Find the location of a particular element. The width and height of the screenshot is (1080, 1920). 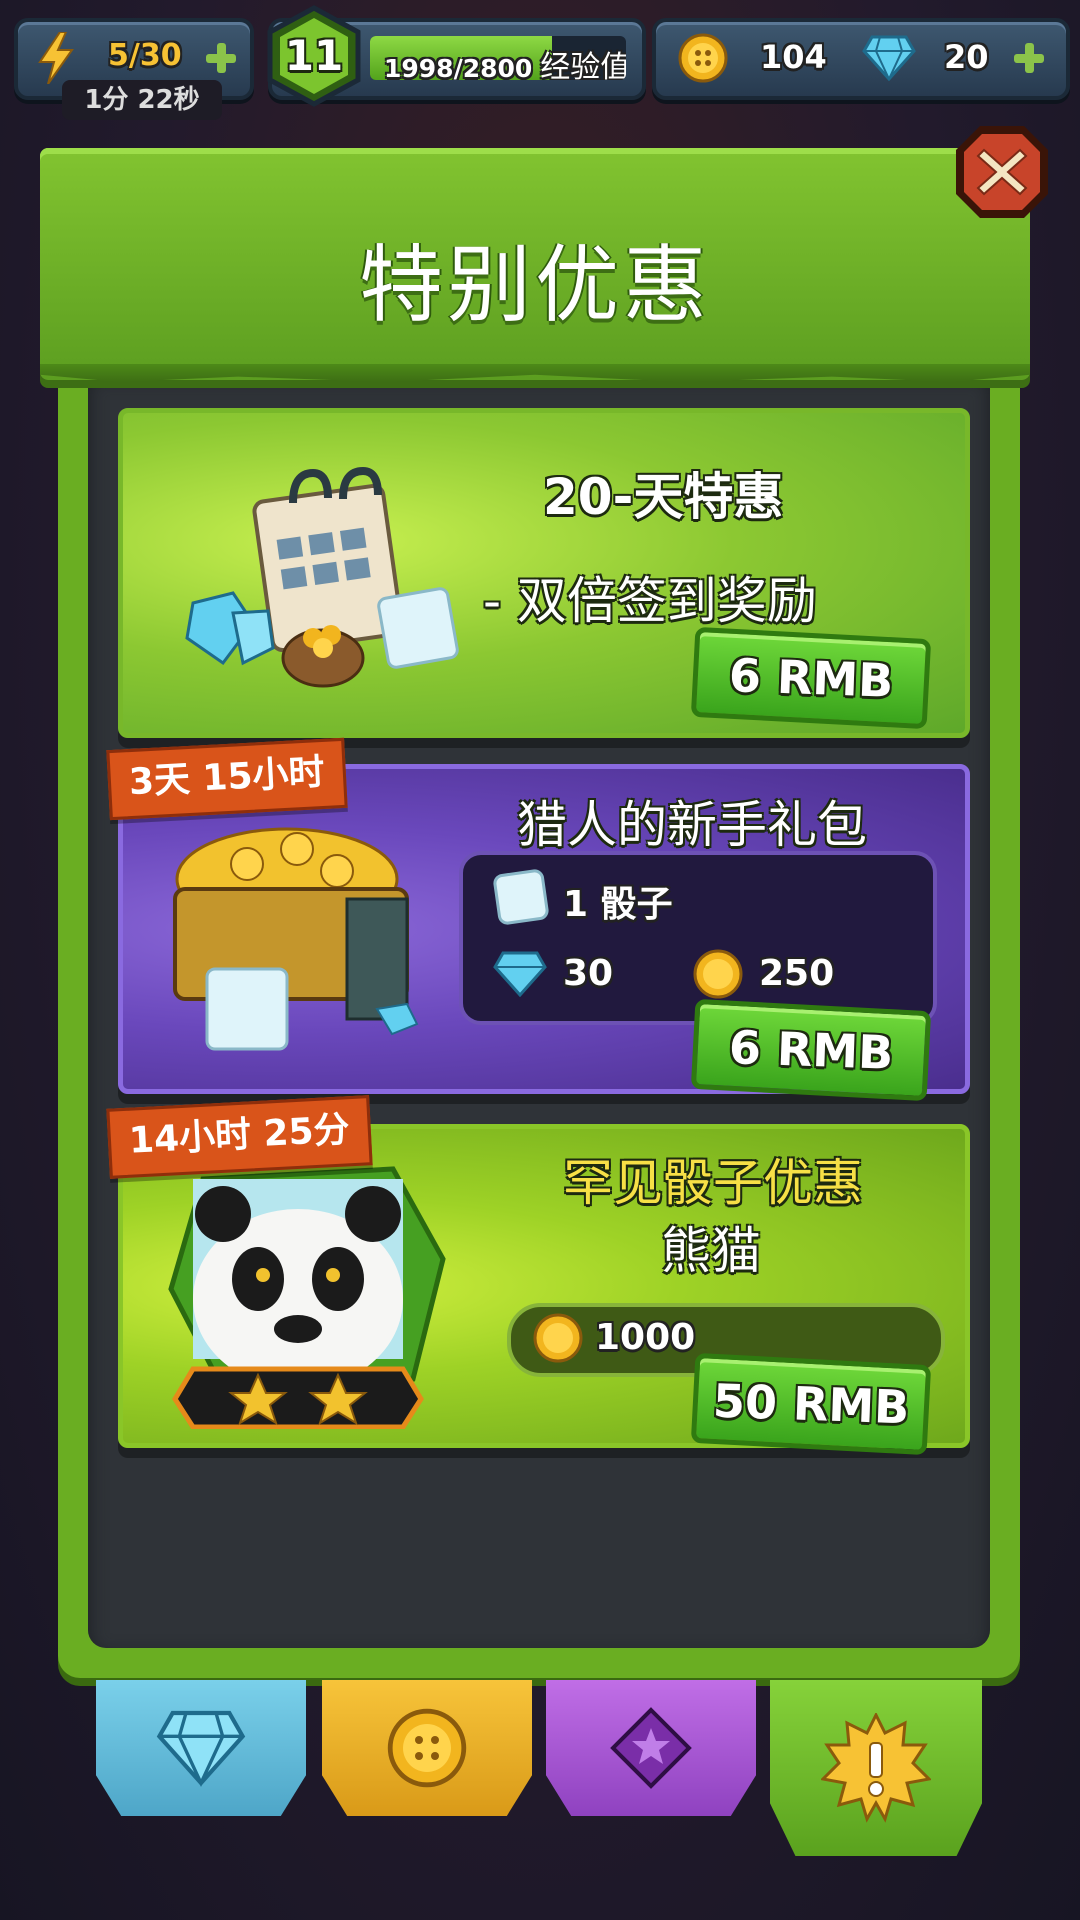

xp-readout: 1998/2800 经验值 is located at coordinates (505, 61).